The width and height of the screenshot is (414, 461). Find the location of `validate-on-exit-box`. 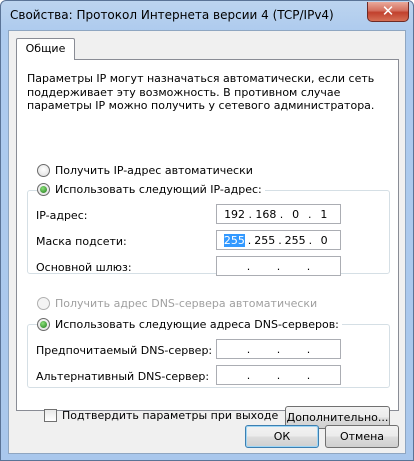

validate-on-exit-box is located at coordinates (50, 415).